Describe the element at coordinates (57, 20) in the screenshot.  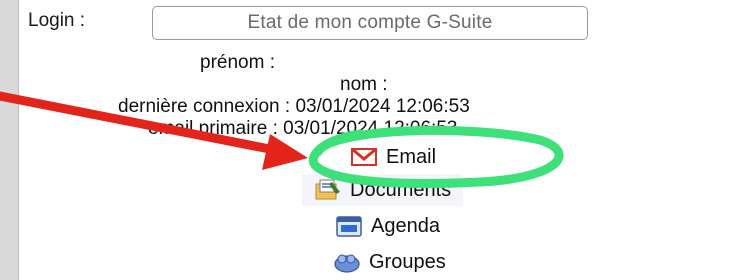
I see `login-label: Login :` at that location.